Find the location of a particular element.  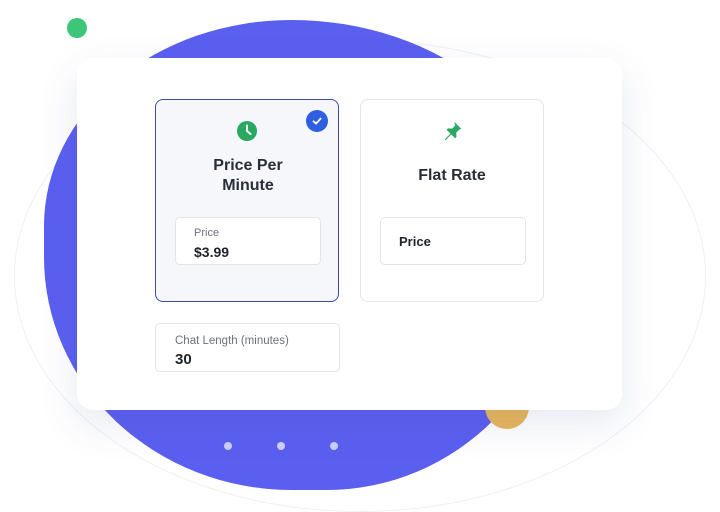

option-title: Flat Rate is located at coordinates (452, 175).